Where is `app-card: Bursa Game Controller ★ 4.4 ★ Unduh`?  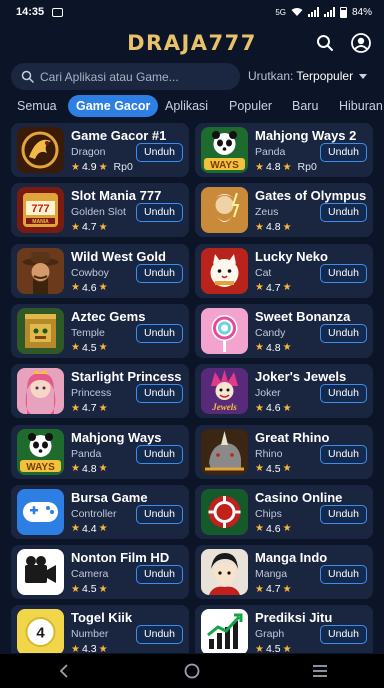
app-card: Bursa Game Controller ★ 4.4 ★ Unduh is located at coordinates (100, 511).